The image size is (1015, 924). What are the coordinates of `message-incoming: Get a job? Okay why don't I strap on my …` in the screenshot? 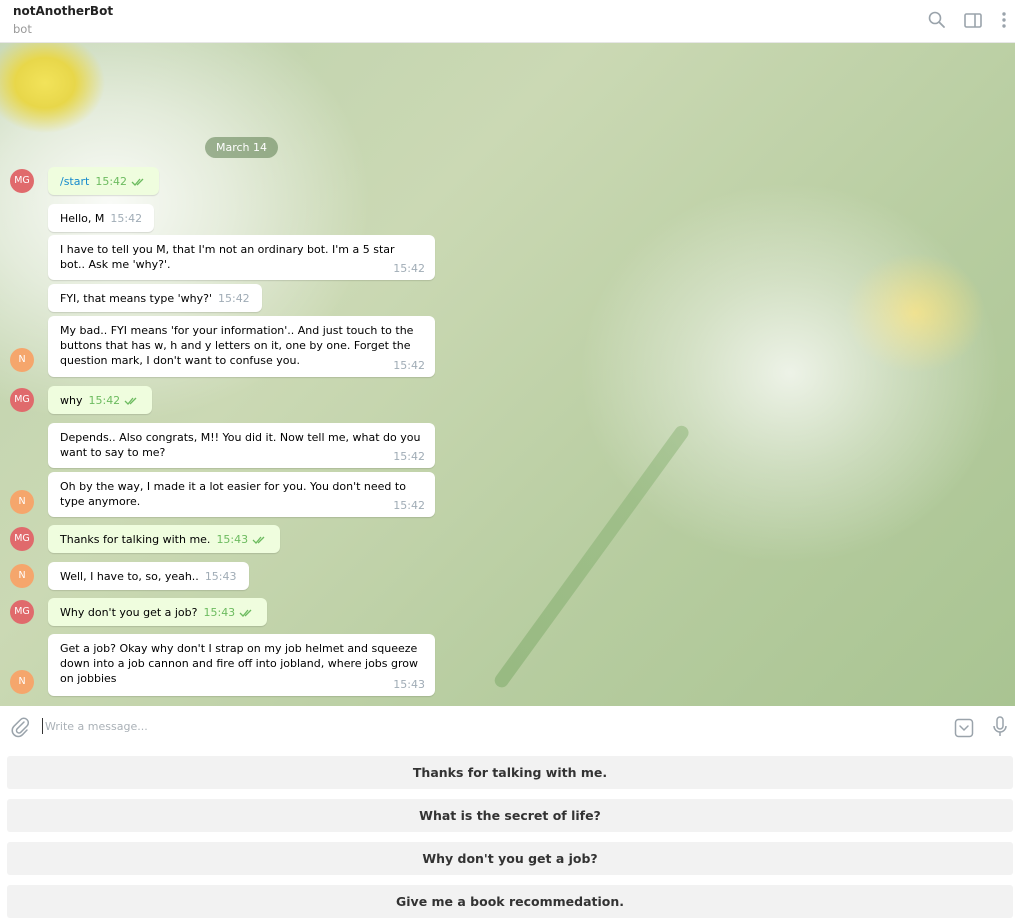 It's located at (241, 665).